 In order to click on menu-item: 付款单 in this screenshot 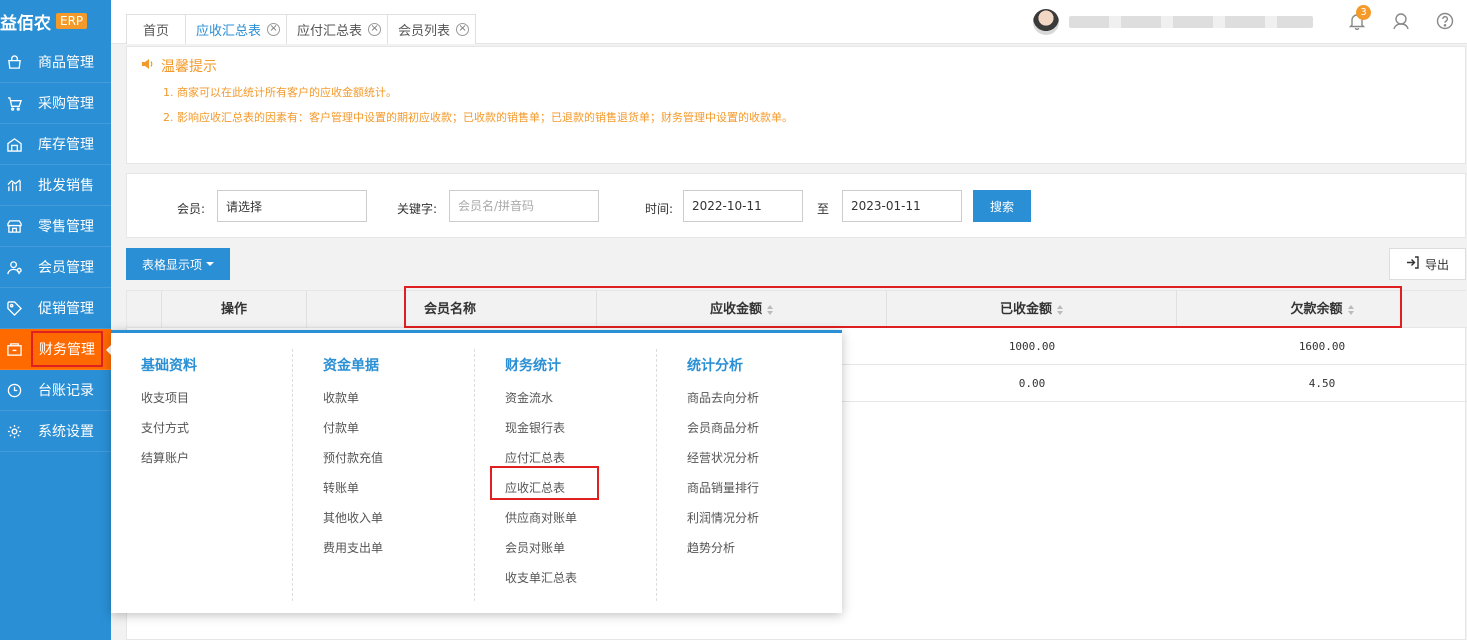, I will do `click(341, 427)`.